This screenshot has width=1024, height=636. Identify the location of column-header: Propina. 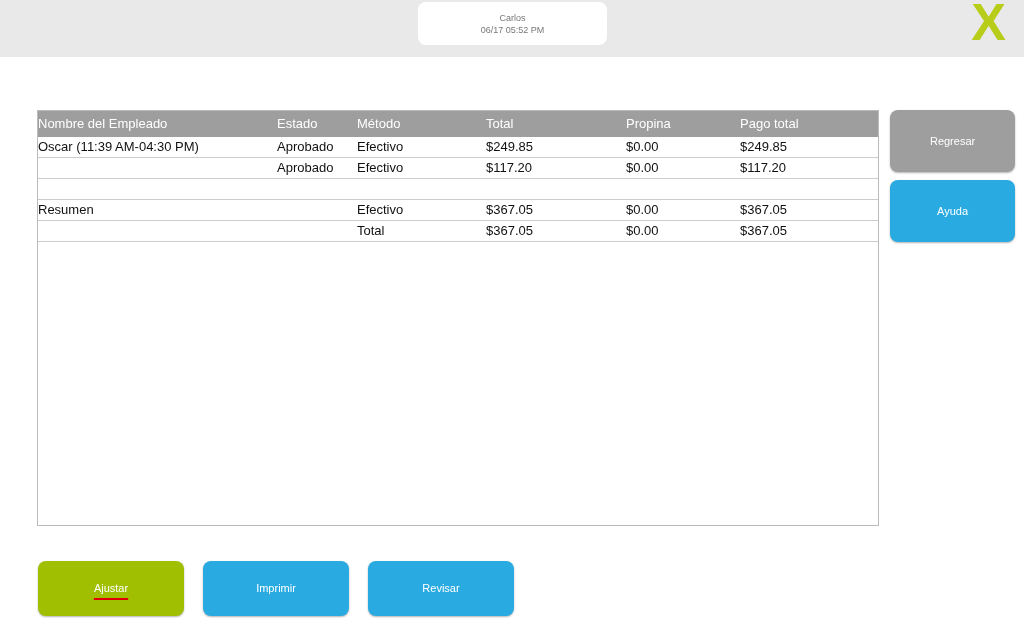
(649, 124).